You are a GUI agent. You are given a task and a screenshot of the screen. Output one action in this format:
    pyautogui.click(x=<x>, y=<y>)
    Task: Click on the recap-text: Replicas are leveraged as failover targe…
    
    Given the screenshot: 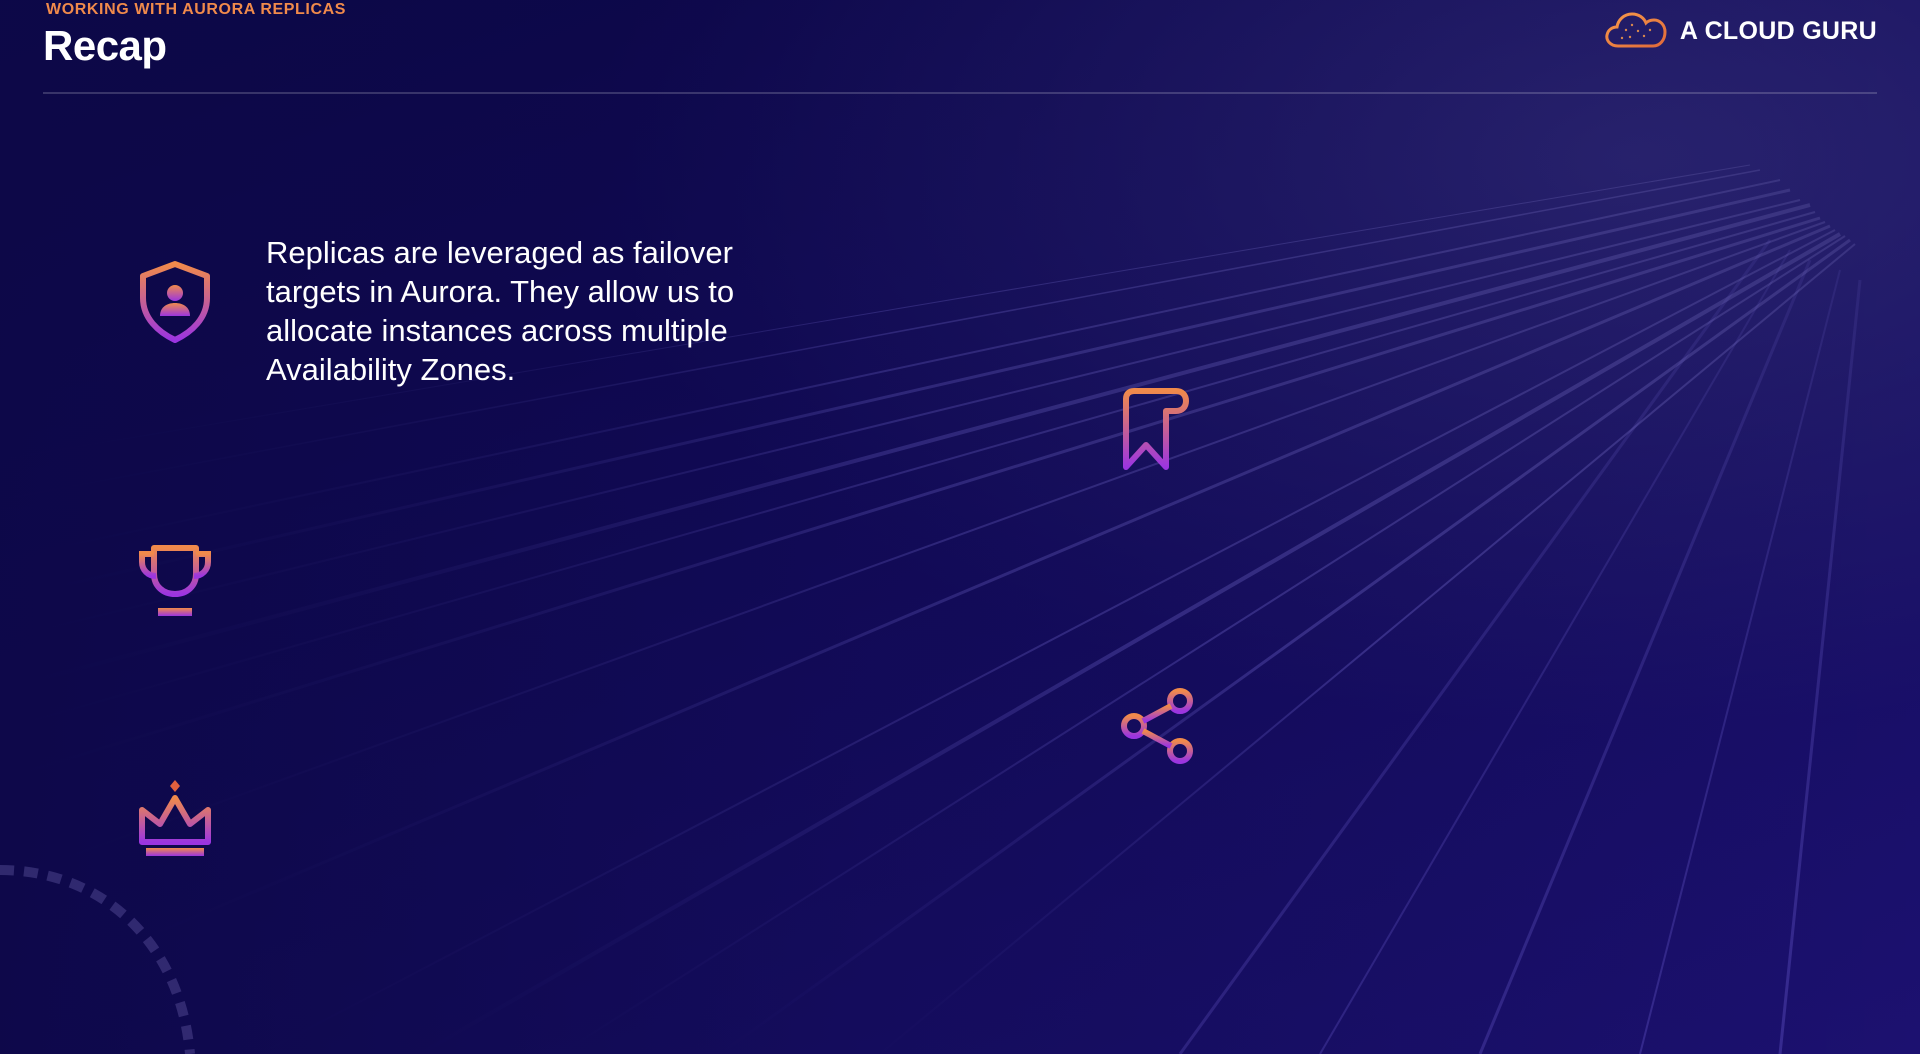 What is the action you would take?
    pyautogui.click(x=500, y=311)
    